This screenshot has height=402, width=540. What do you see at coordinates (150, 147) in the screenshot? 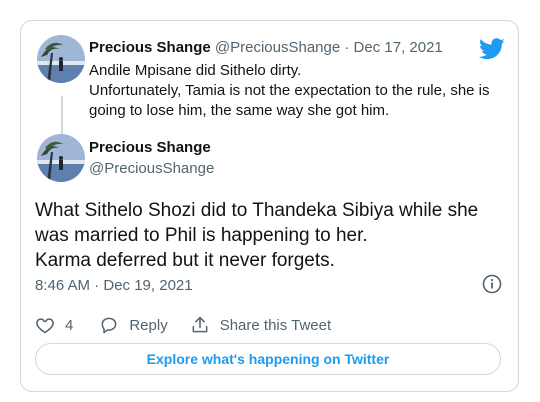
I see `main-author-name: Precious Shange` at bounding box center [150, 147].